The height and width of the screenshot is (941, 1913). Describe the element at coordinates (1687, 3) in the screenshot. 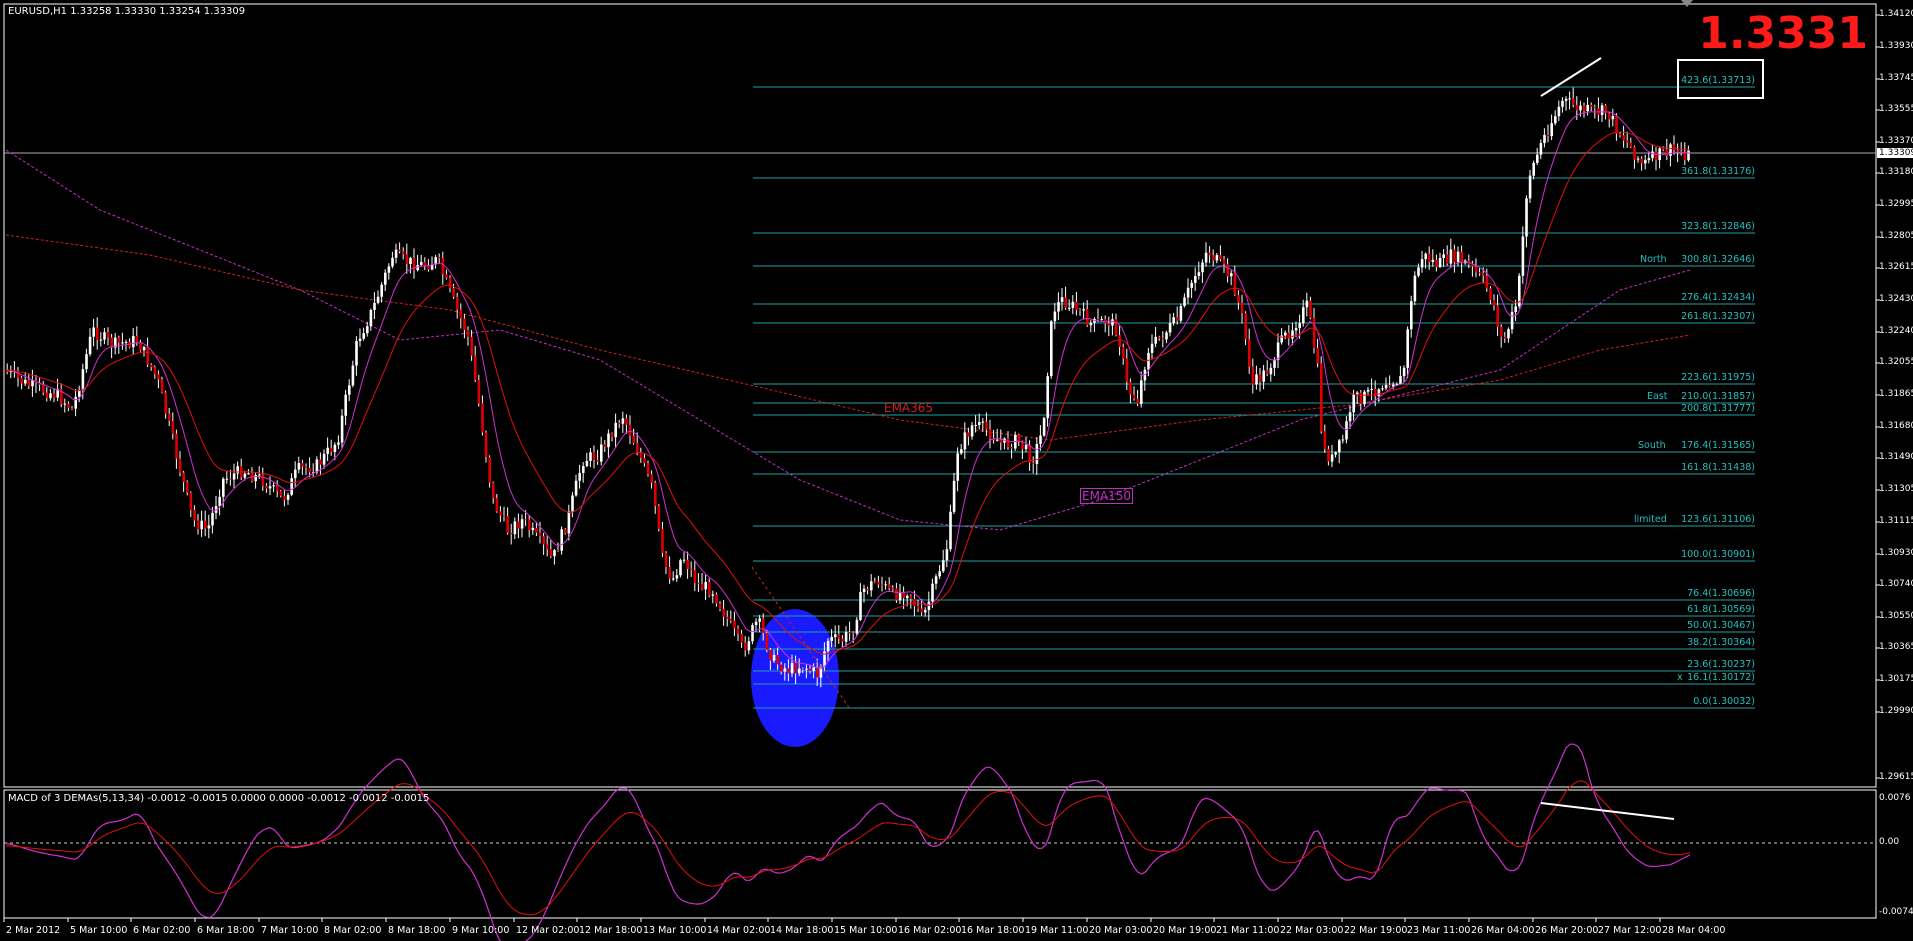

I see `chart-shift-arrow-icon` at that location.